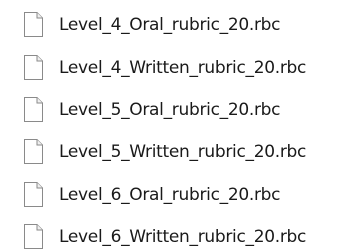 Image resolution: width=364 pixels, height=251 pixels. Describe the element at coordinates (183, 68) in the screenshot. I see `file-name: Level_4_Written_rubric_20.rbc` at that location.